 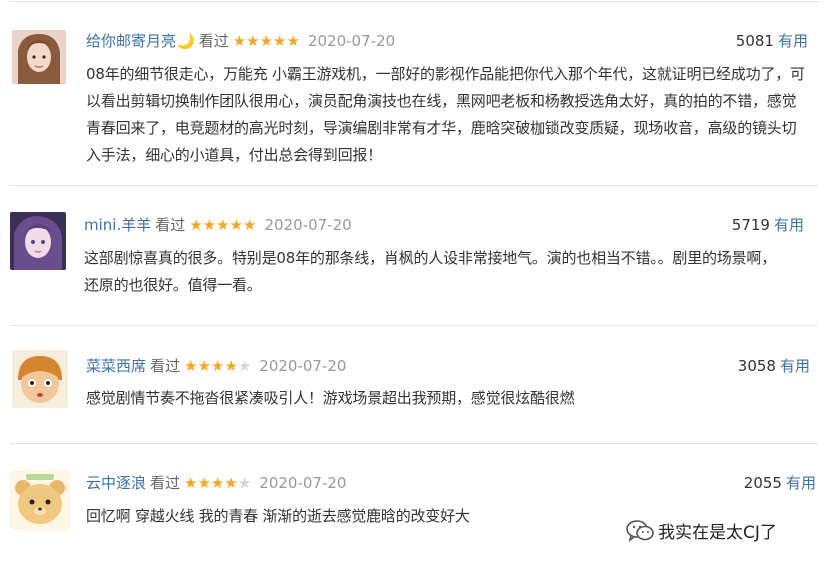 I want to click on username-link: 云中逐浪, so click(x=116, y=483).